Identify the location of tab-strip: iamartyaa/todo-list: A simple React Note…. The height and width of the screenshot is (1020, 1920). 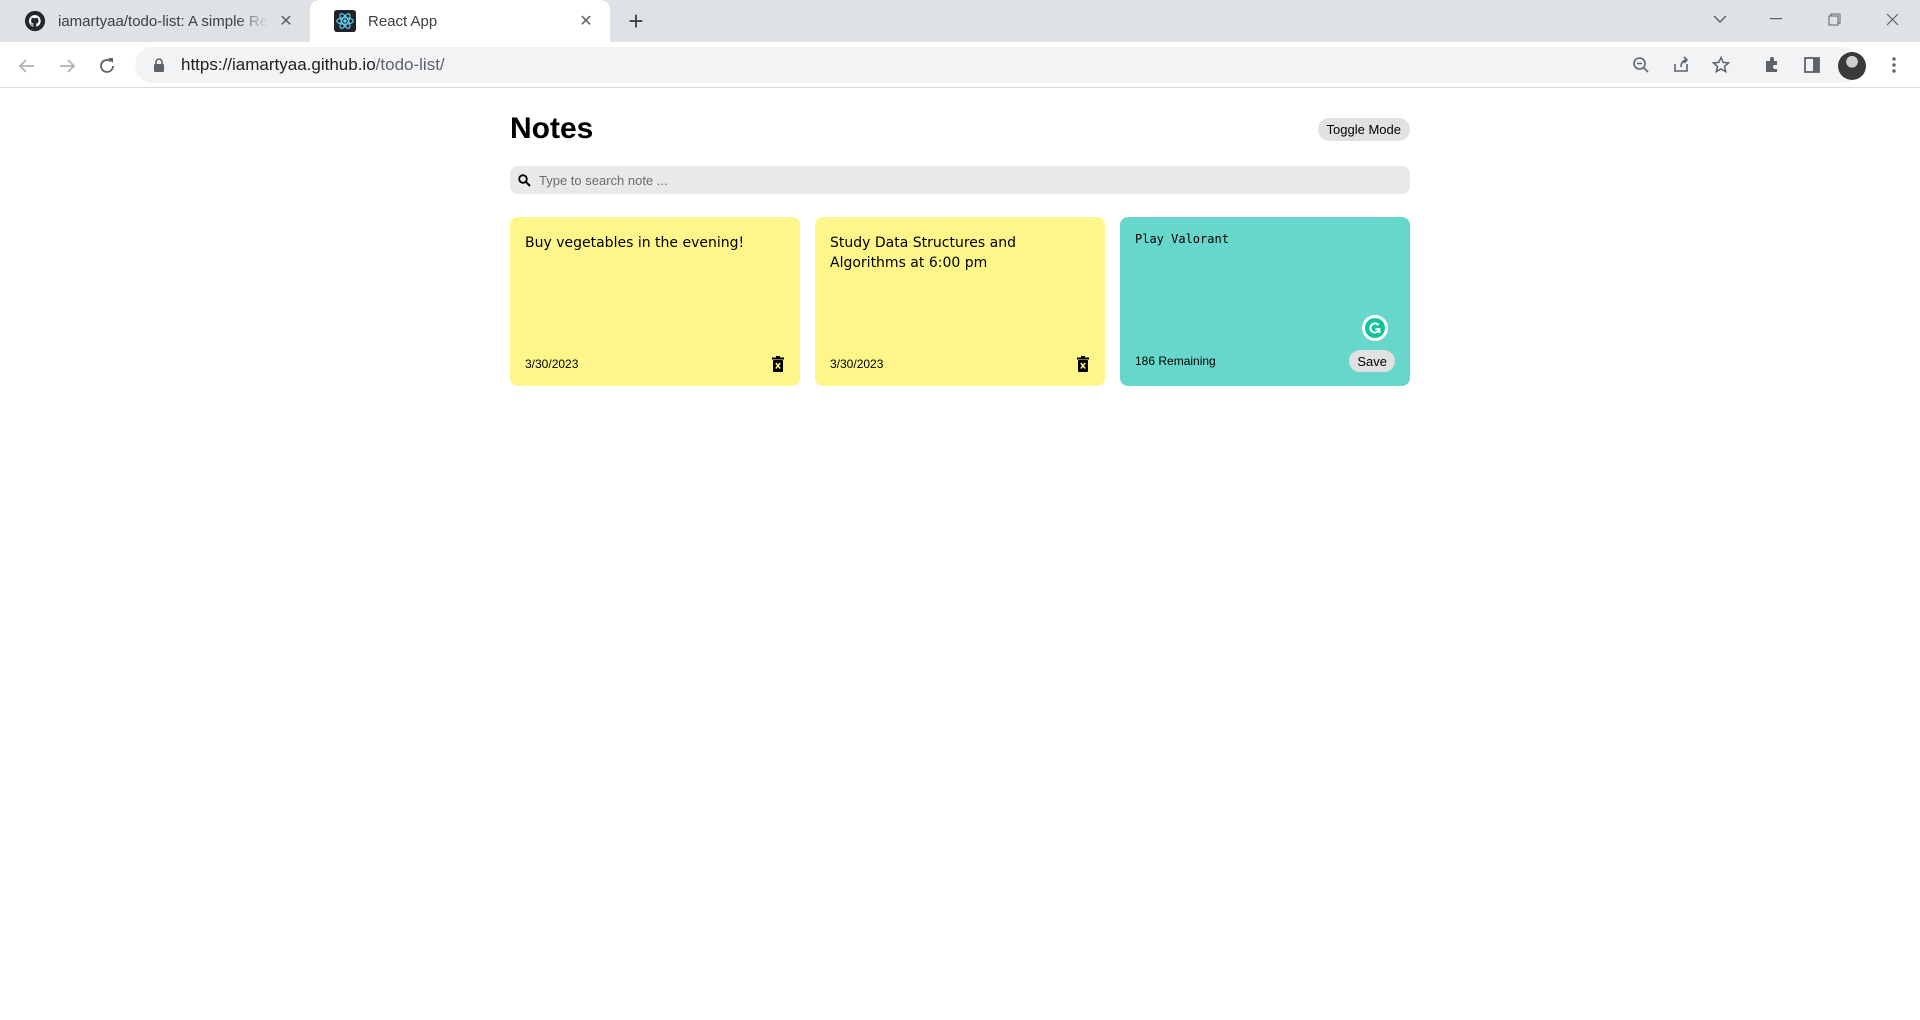
(960, 21).